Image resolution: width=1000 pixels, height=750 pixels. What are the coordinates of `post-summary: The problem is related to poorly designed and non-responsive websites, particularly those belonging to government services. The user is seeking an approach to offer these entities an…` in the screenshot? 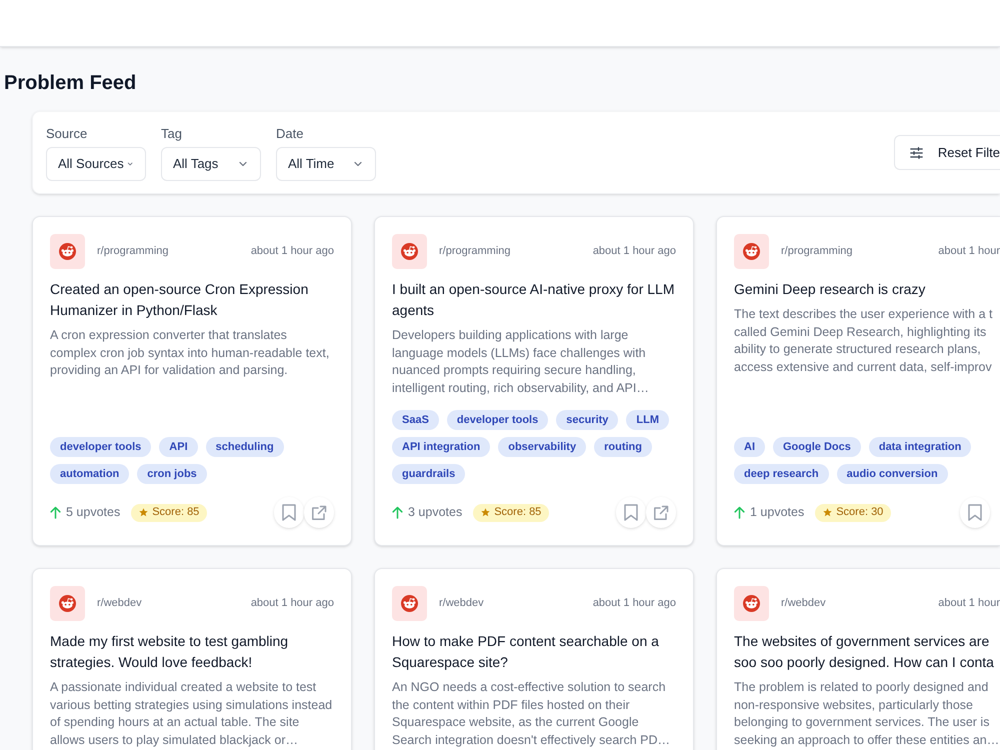 It's located at (867, 714).